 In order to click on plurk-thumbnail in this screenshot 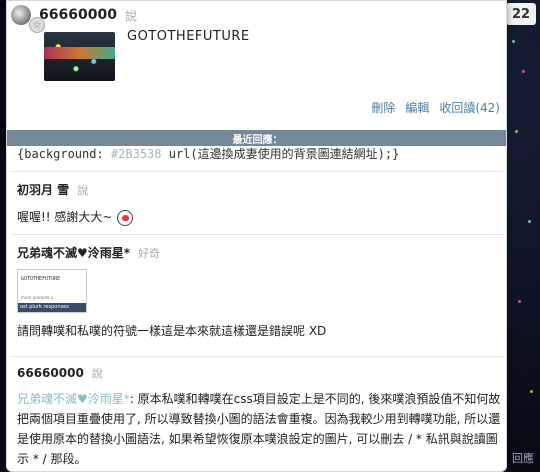, I will do `click(79, 56)`.